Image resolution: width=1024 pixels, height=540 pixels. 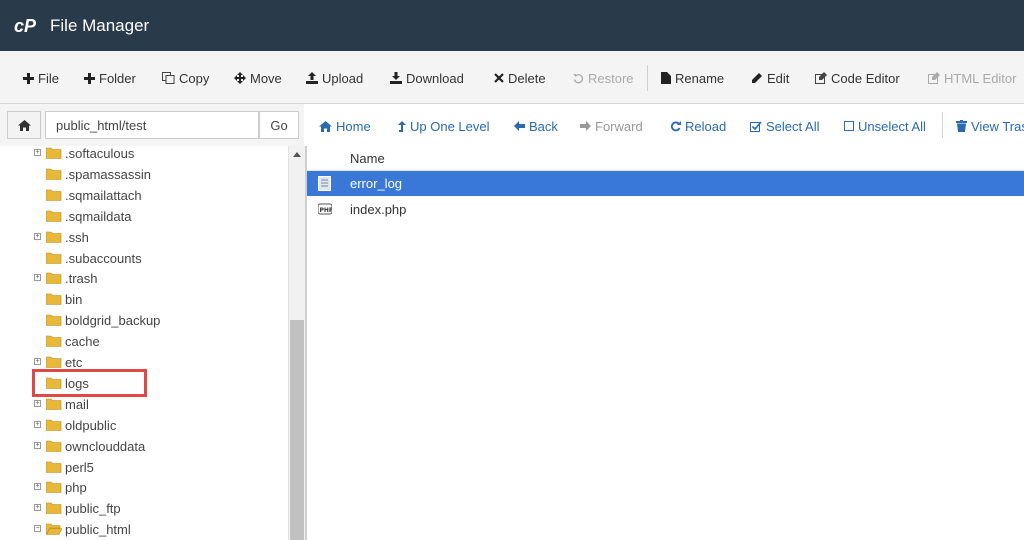 What do you see at coordinates (77, 404) in the screenshot?
I see `tree-item-label: mail` at bounding box center [77, 404].